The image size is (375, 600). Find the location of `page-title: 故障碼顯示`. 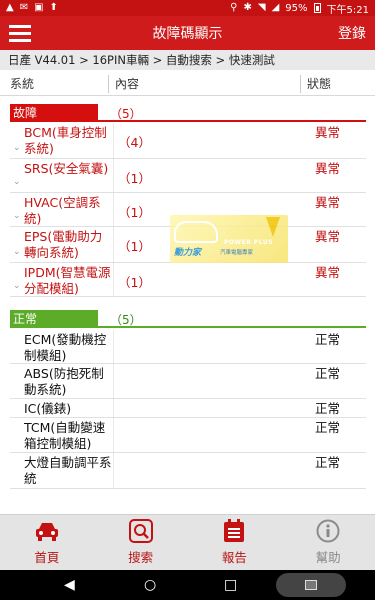

page-title: 故障碼顯示 is located at coordinates (187, 34).